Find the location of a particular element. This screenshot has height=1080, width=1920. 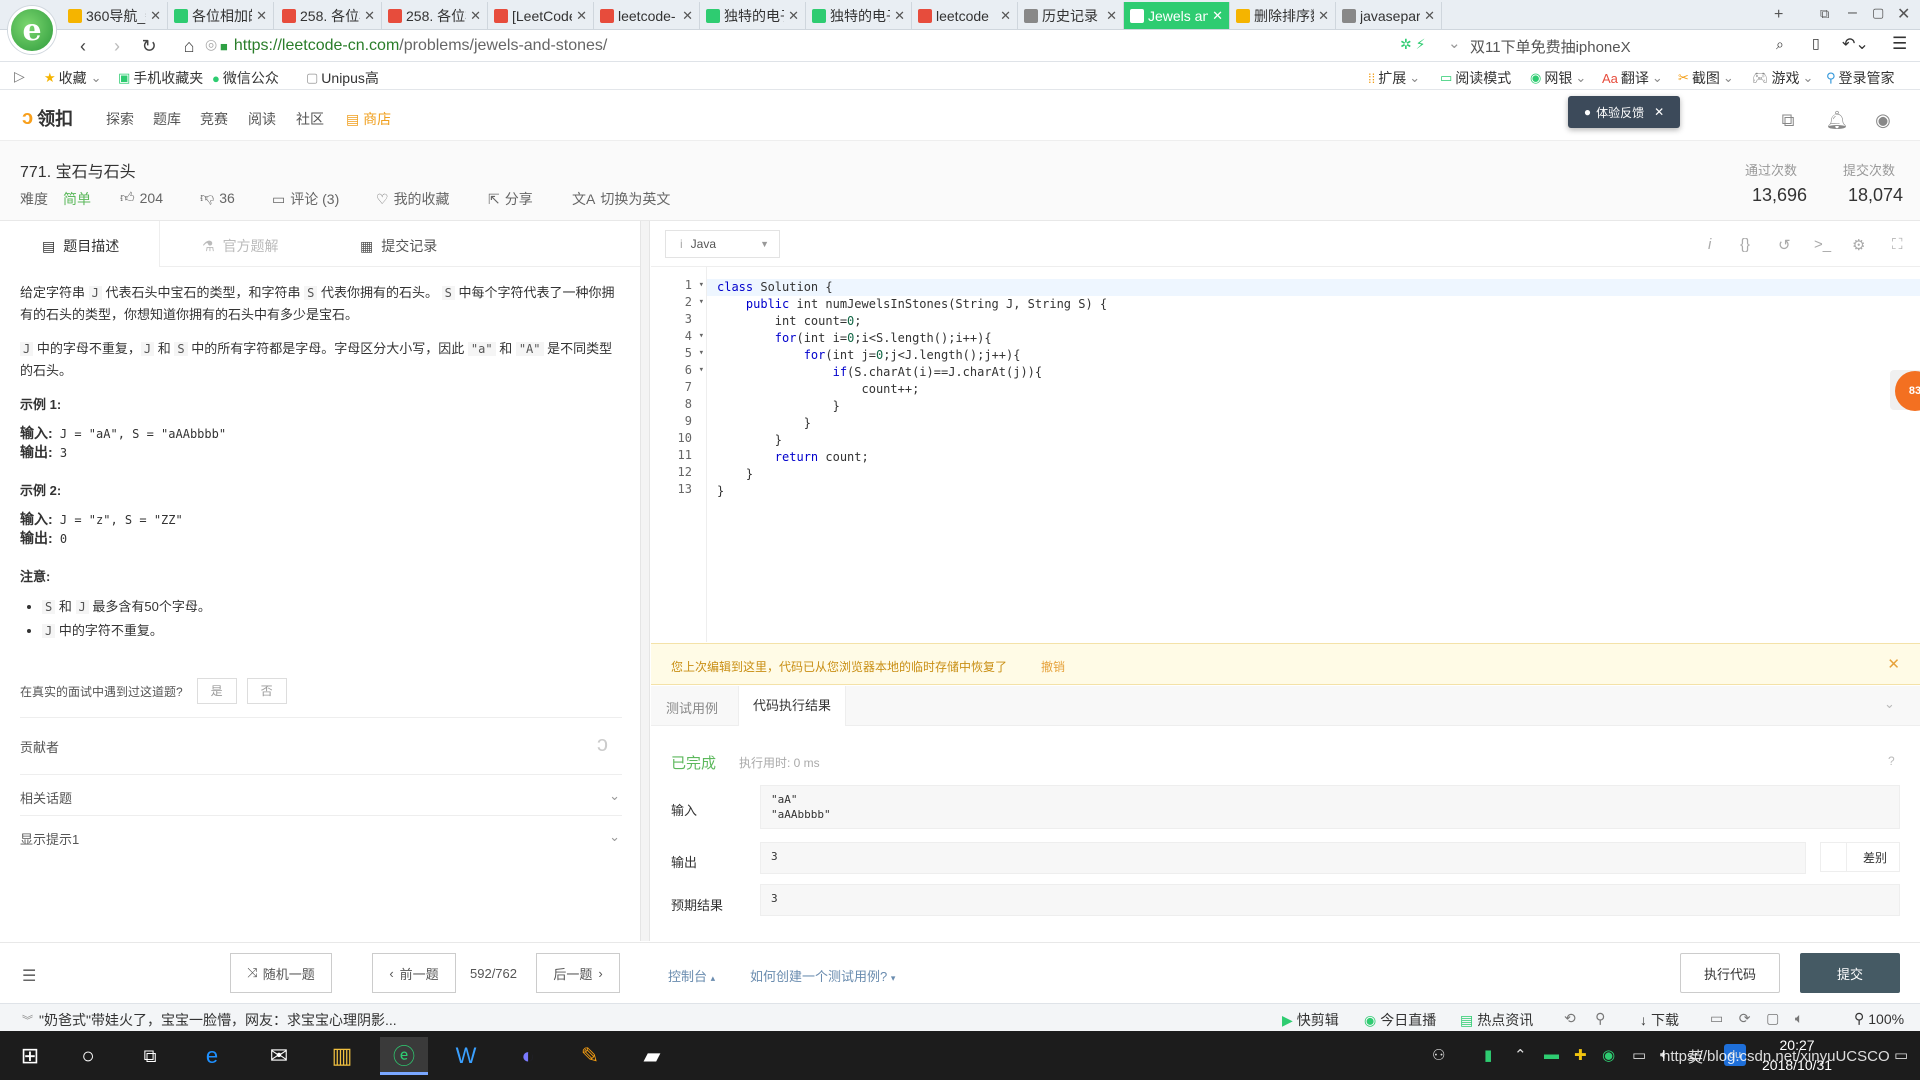

search-box: 双11下单免费抽iphoneX is located at coordinates (1630, 46).